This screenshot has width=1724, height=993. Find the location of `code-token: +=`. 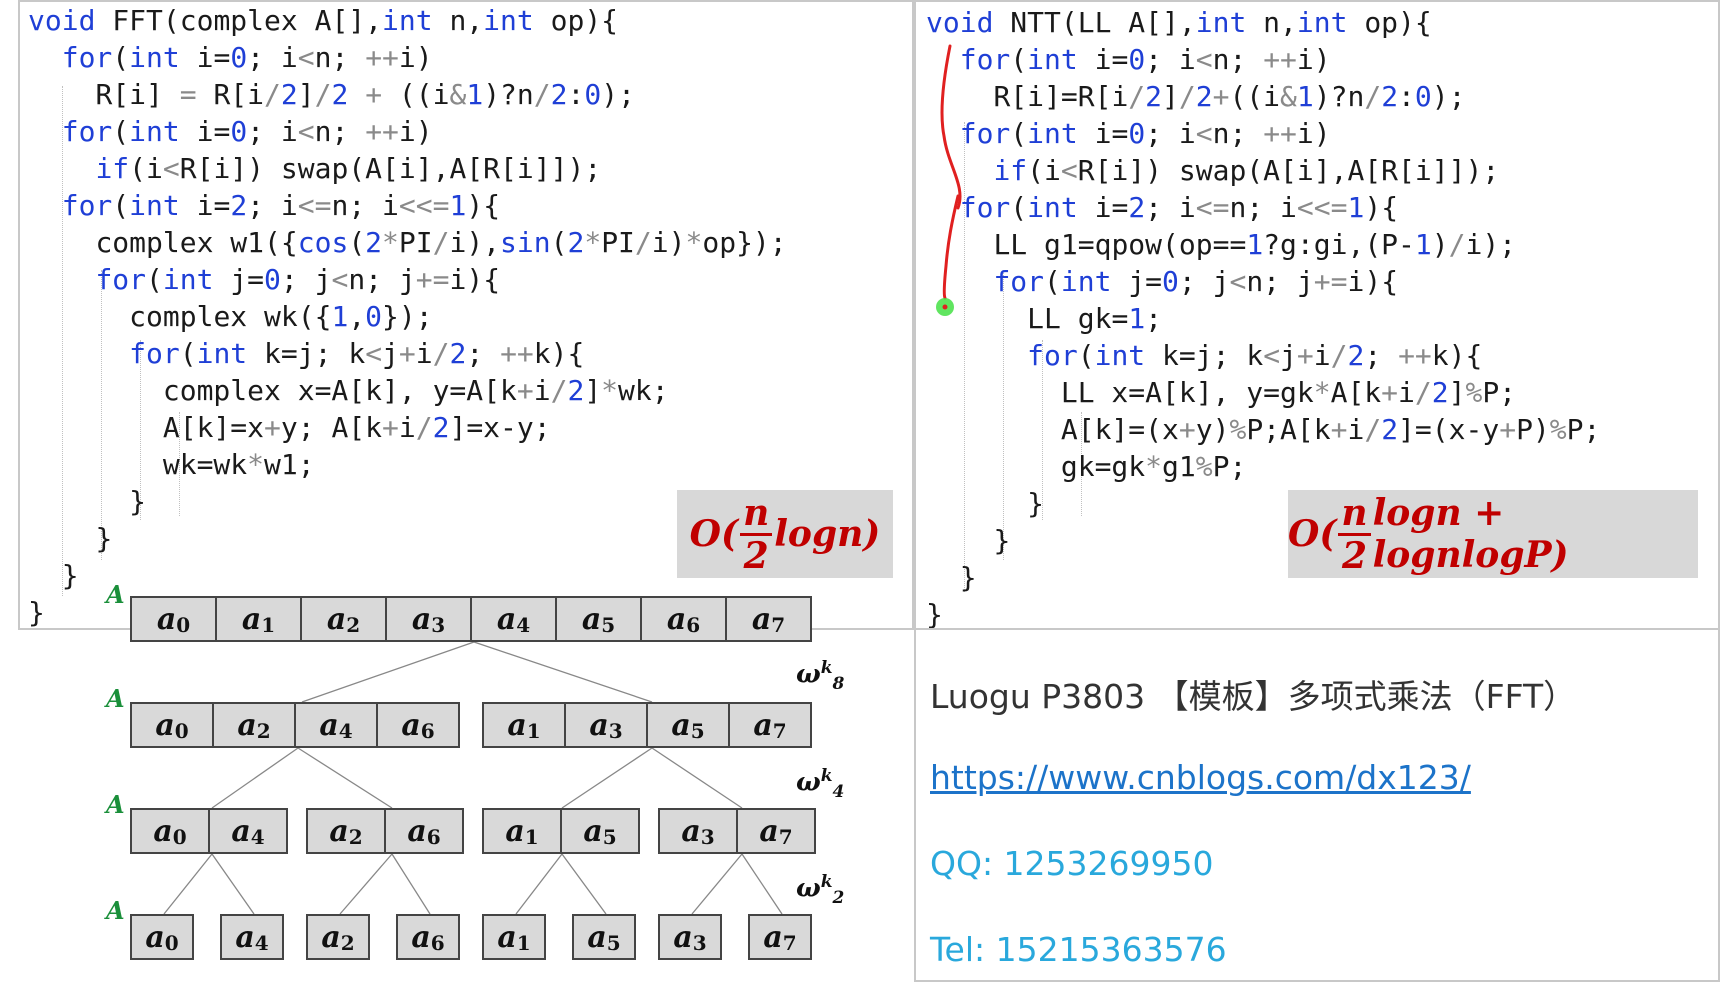

code-token: += is located at coordinates (1330, 281).